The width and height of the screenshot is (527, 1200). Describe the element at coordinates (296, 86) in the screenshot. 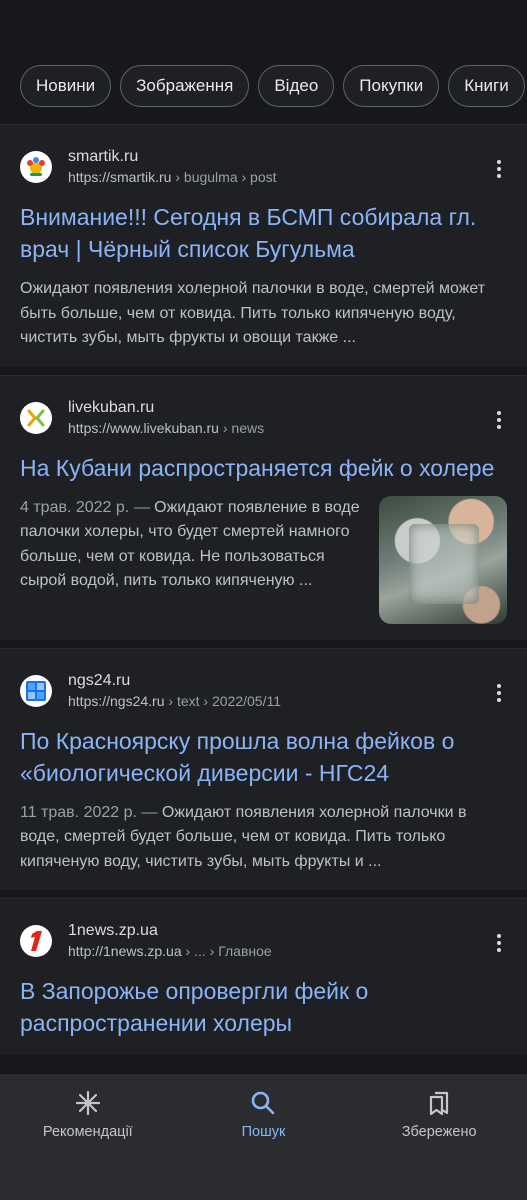

I see `chip-videos: Відео` at that location.